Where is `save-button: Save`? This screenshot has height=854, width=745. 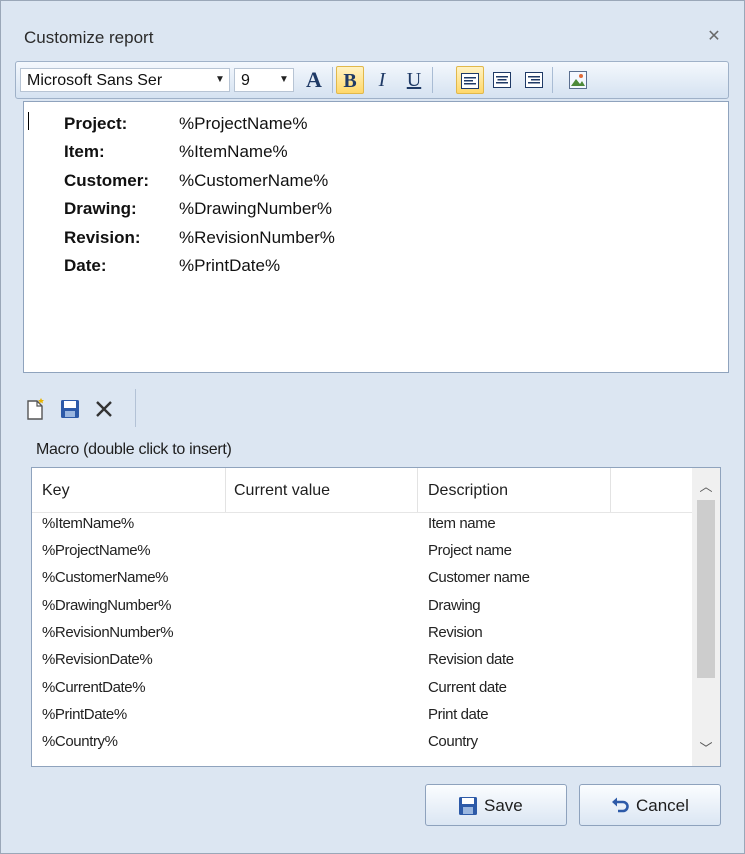
save-button: Save is located at coordinates (496, 805).